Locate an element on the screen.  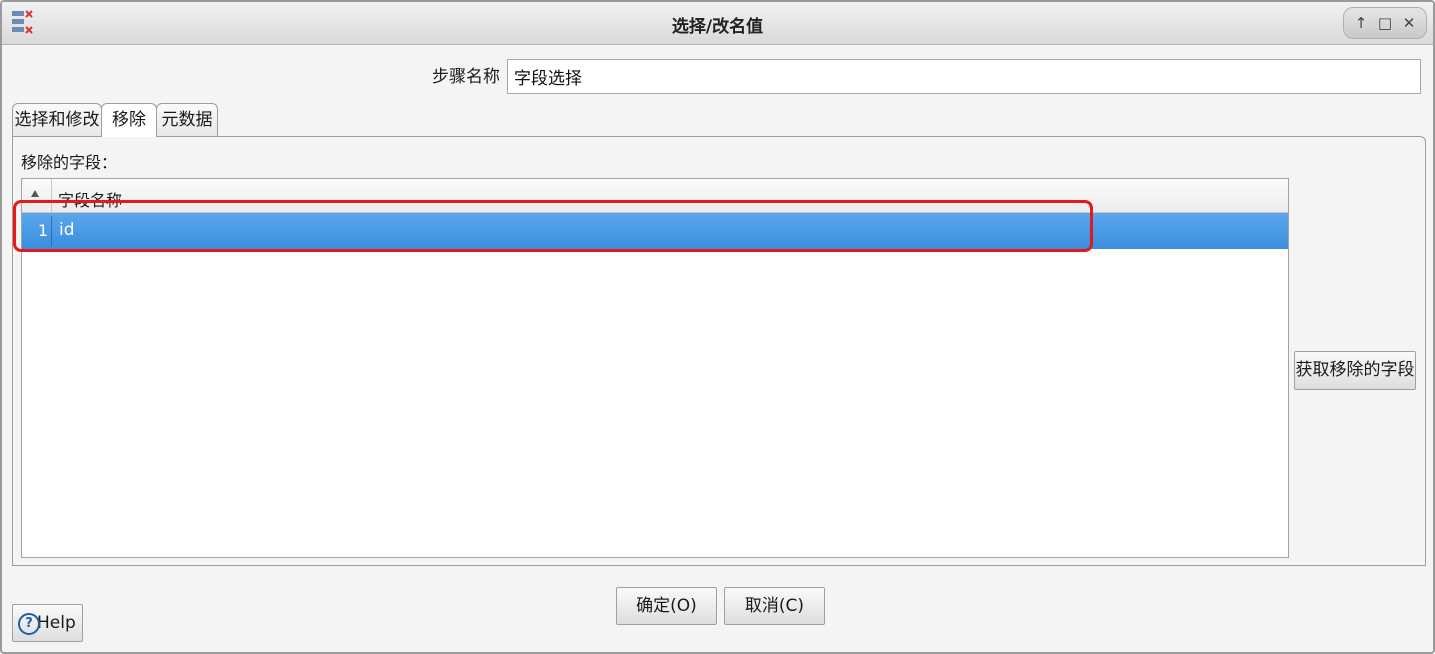
help-label: Help is located at coordinates (56, 623).